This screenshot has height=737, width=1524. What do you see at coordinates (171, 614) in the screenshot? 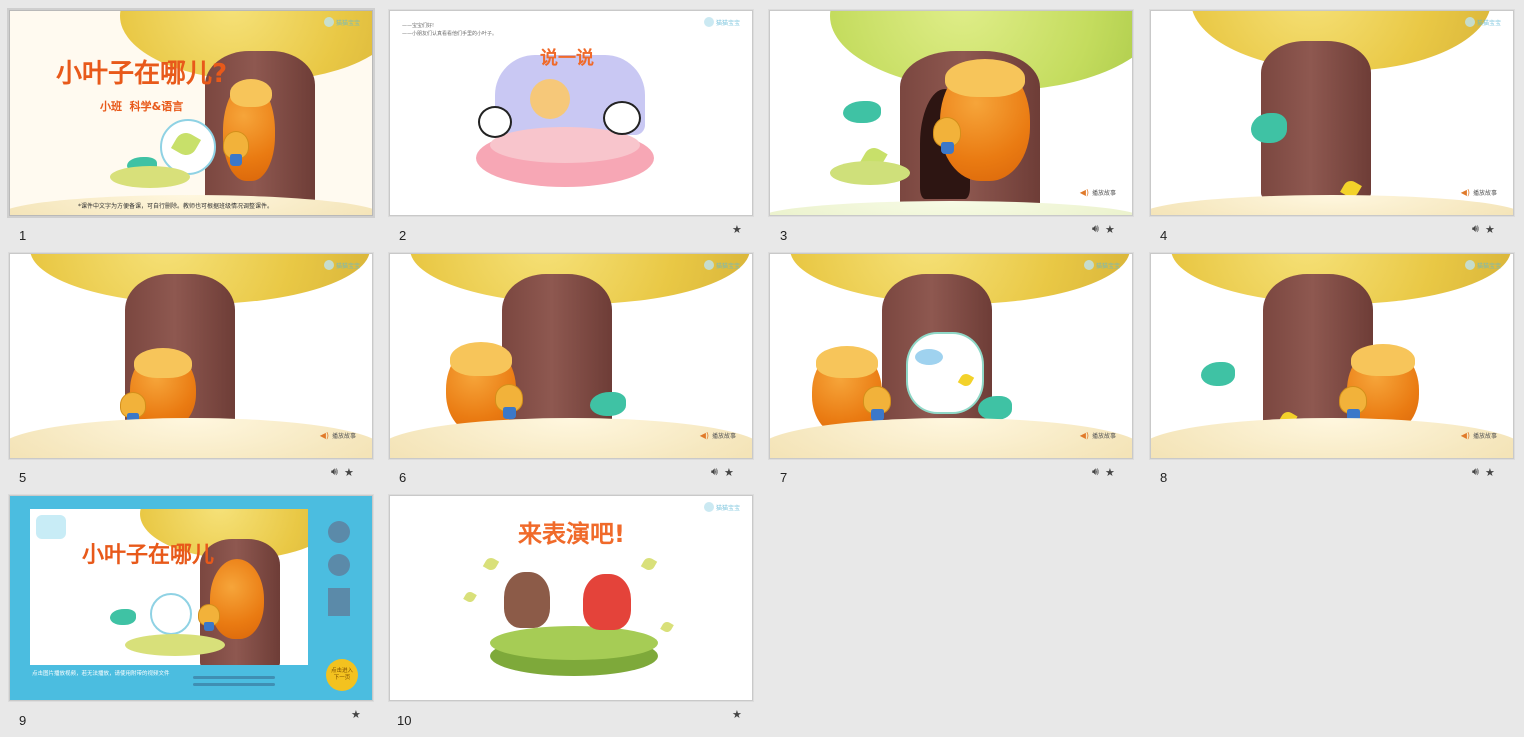
I see `speech-bubble` at bounding box center [171, 614].